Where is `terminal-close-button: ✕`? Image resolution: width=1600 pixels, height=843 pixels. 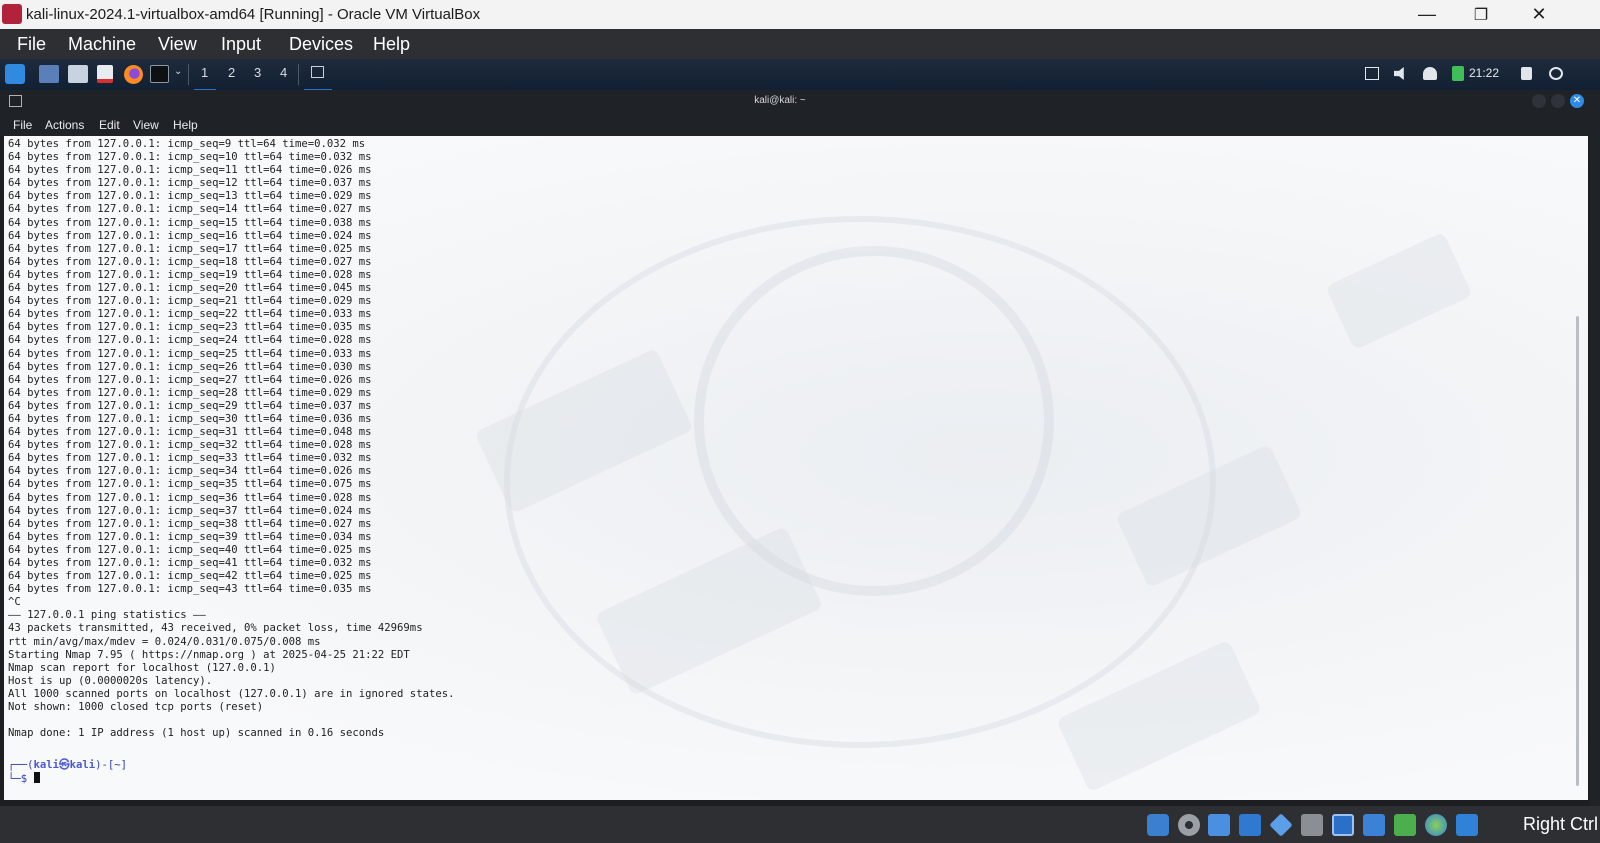
terminal-close-button: ✕ is located at coordinates (1577, 101).